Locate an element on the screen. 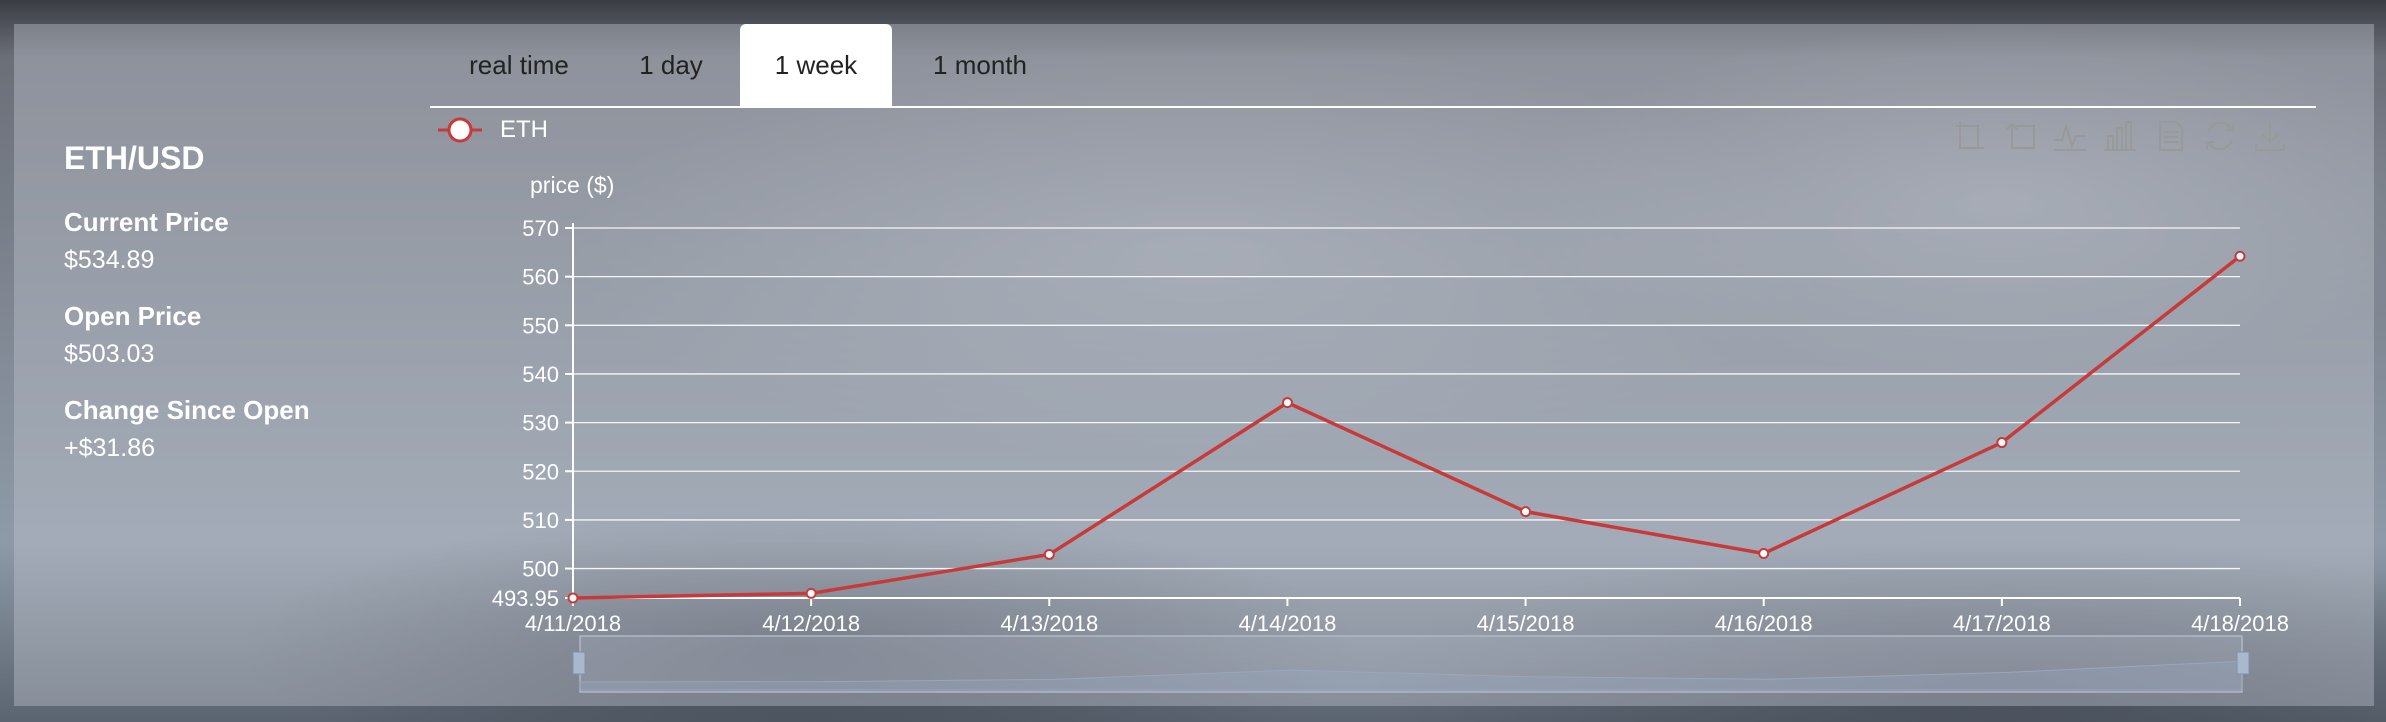  y-tick-label: 500 is located at coordinates (540, 569).